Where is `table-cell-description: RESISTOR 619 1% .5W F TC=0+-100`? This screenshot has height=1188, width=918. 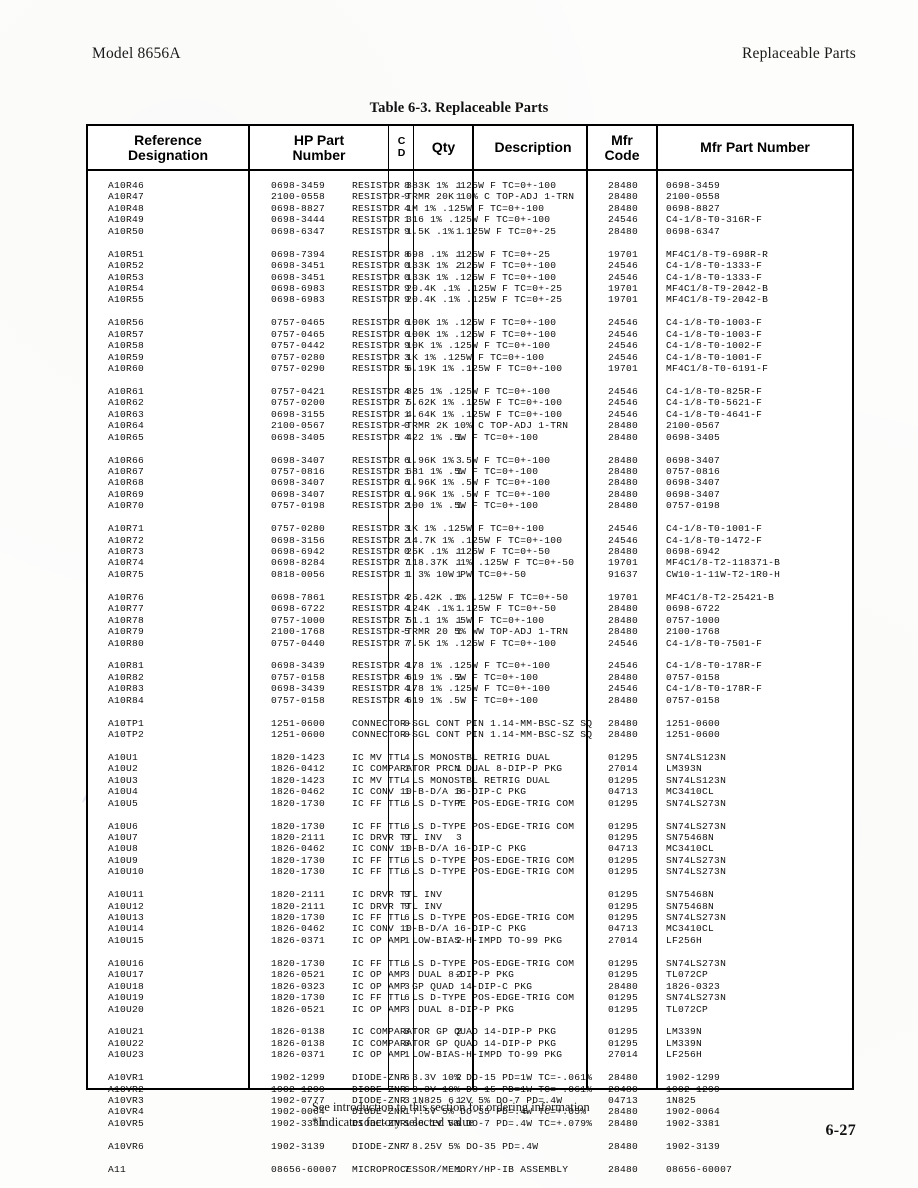
table-cell-description: RESISTOR 619 1% .5W F TC=0+-100 is located at coordinates (445, 677).